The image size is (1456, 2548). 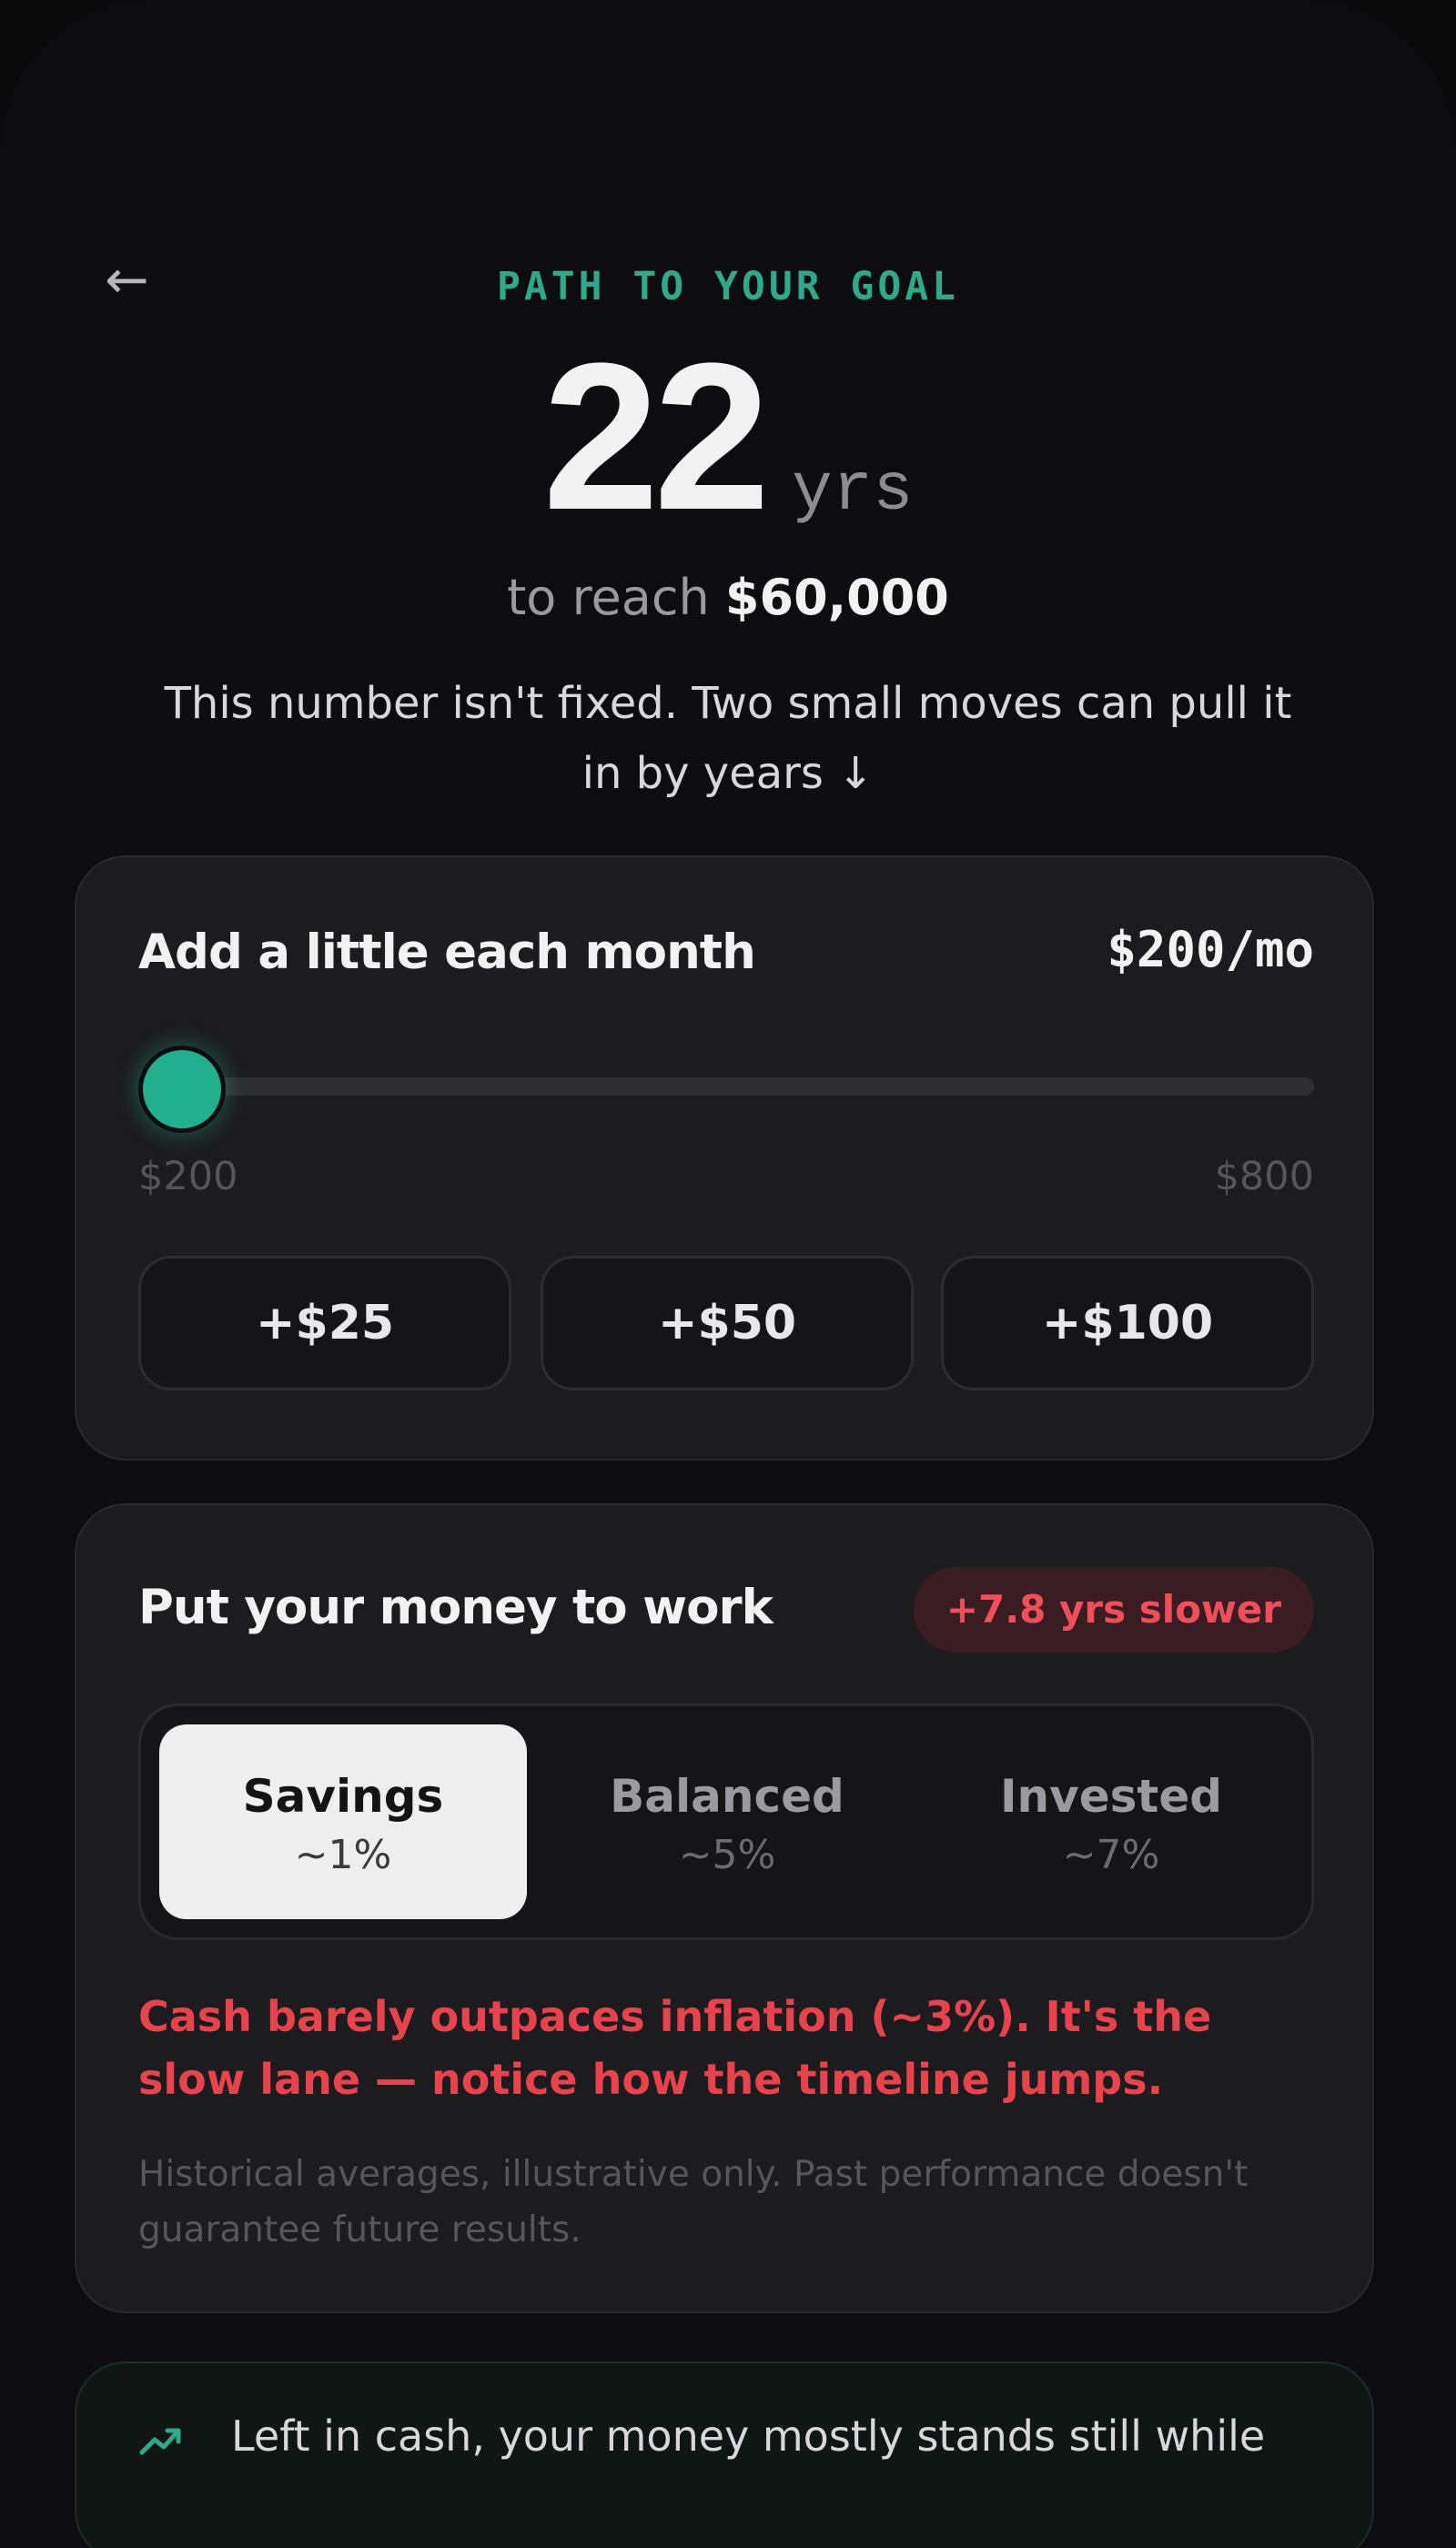 I want to click on invest-title: Put your money to work, so click(x=456, y=1608).